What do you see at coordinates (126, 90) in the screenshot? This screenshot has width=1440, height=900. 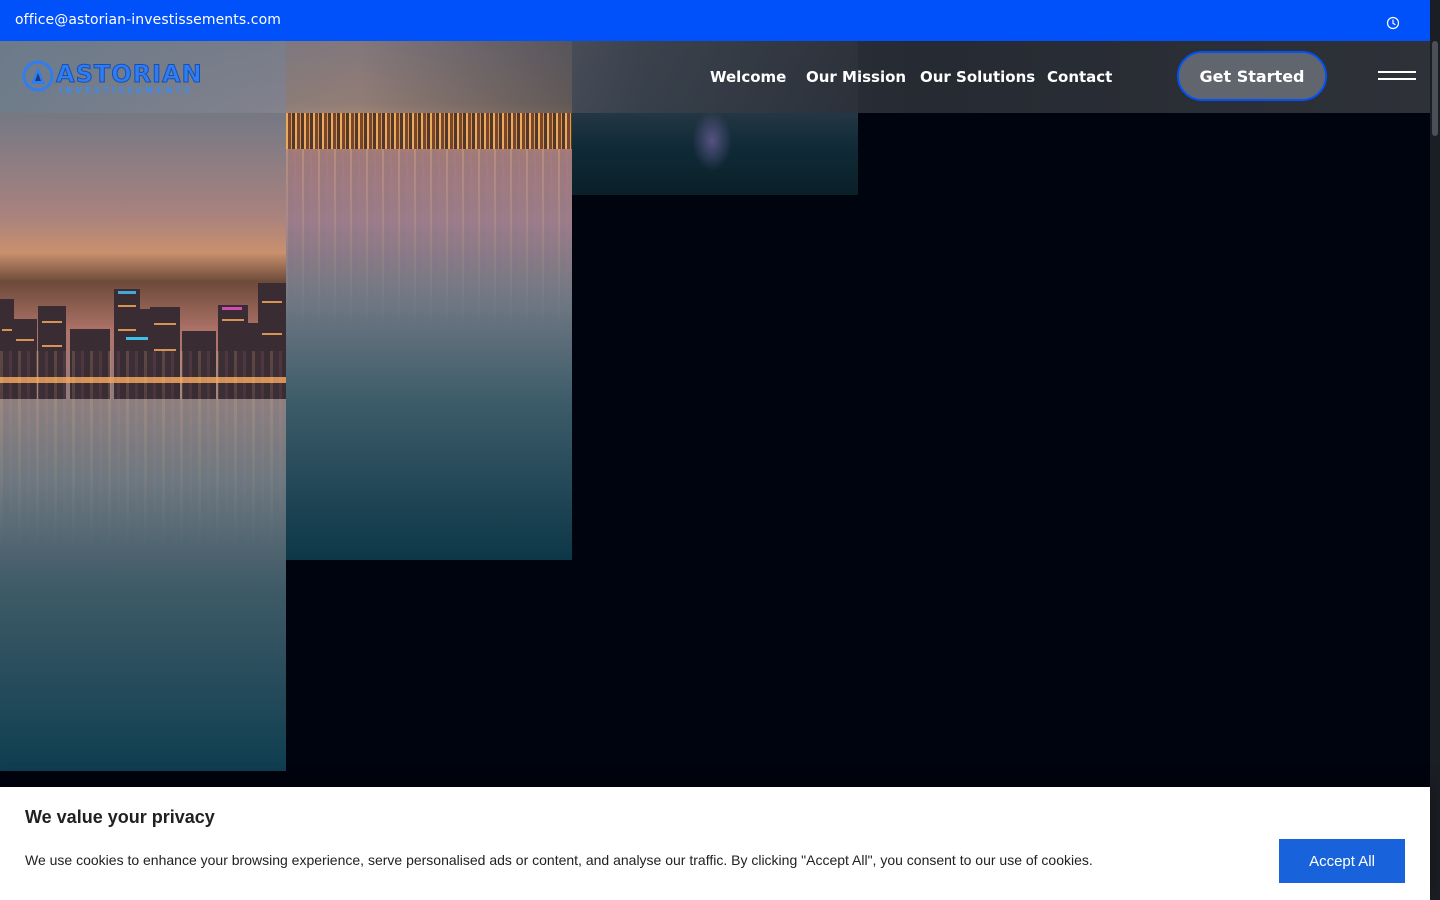 I see `brand-tagline: INVESTISSEMENTS` at bounding box center [126, 90].